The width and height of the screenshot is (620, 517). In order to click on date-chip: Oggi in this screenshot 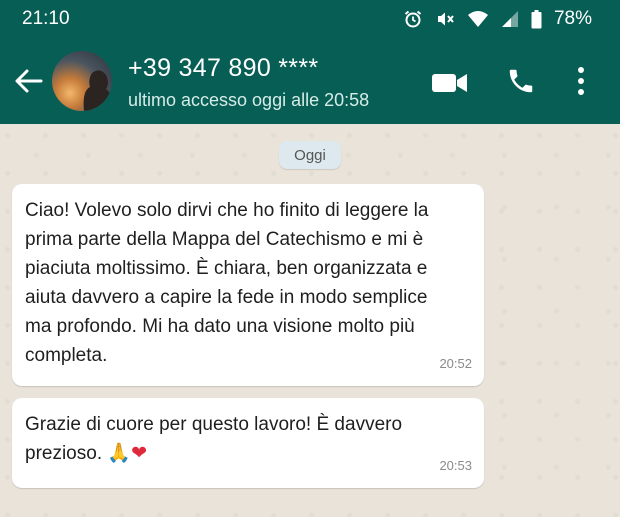, I will do `click(310, 155)`.